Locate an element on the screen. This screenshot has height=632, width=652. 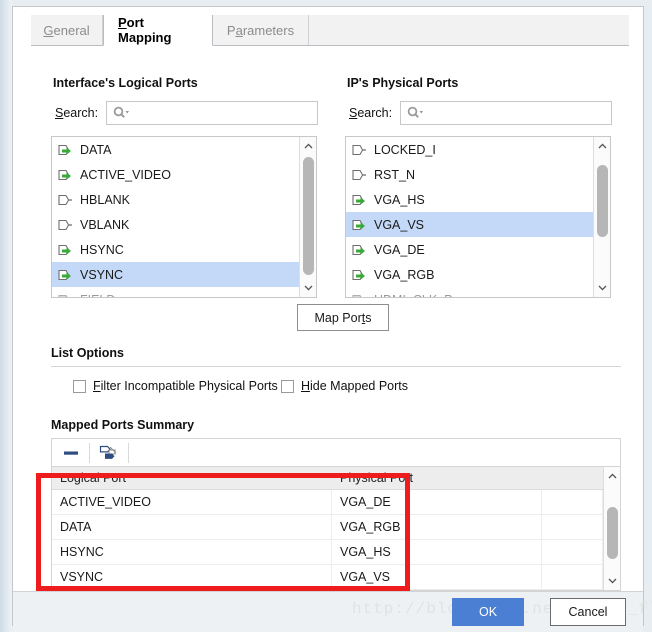
list-item-label: DATA is located at coordinates (96, 149).